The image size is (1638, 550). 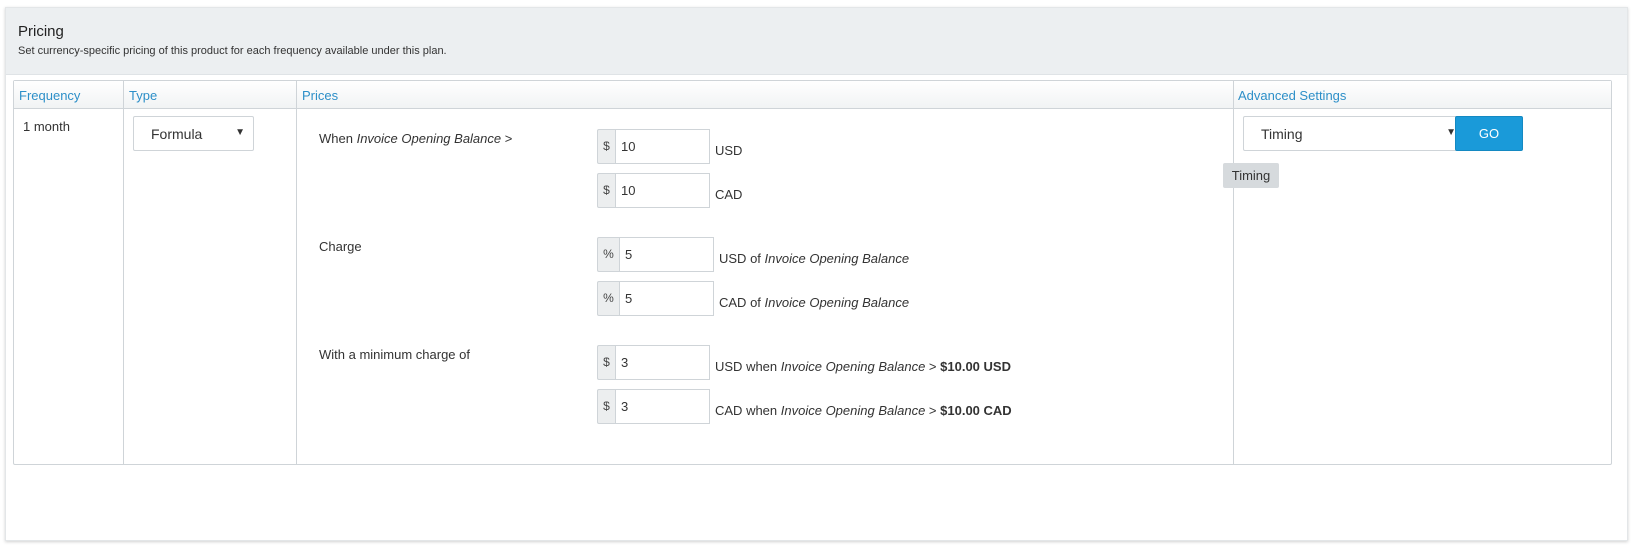 What do you see at coordinates (1251, 175) in the screenshot?
I see `timing-tag: Timing` at bounding box center [1251, 175].